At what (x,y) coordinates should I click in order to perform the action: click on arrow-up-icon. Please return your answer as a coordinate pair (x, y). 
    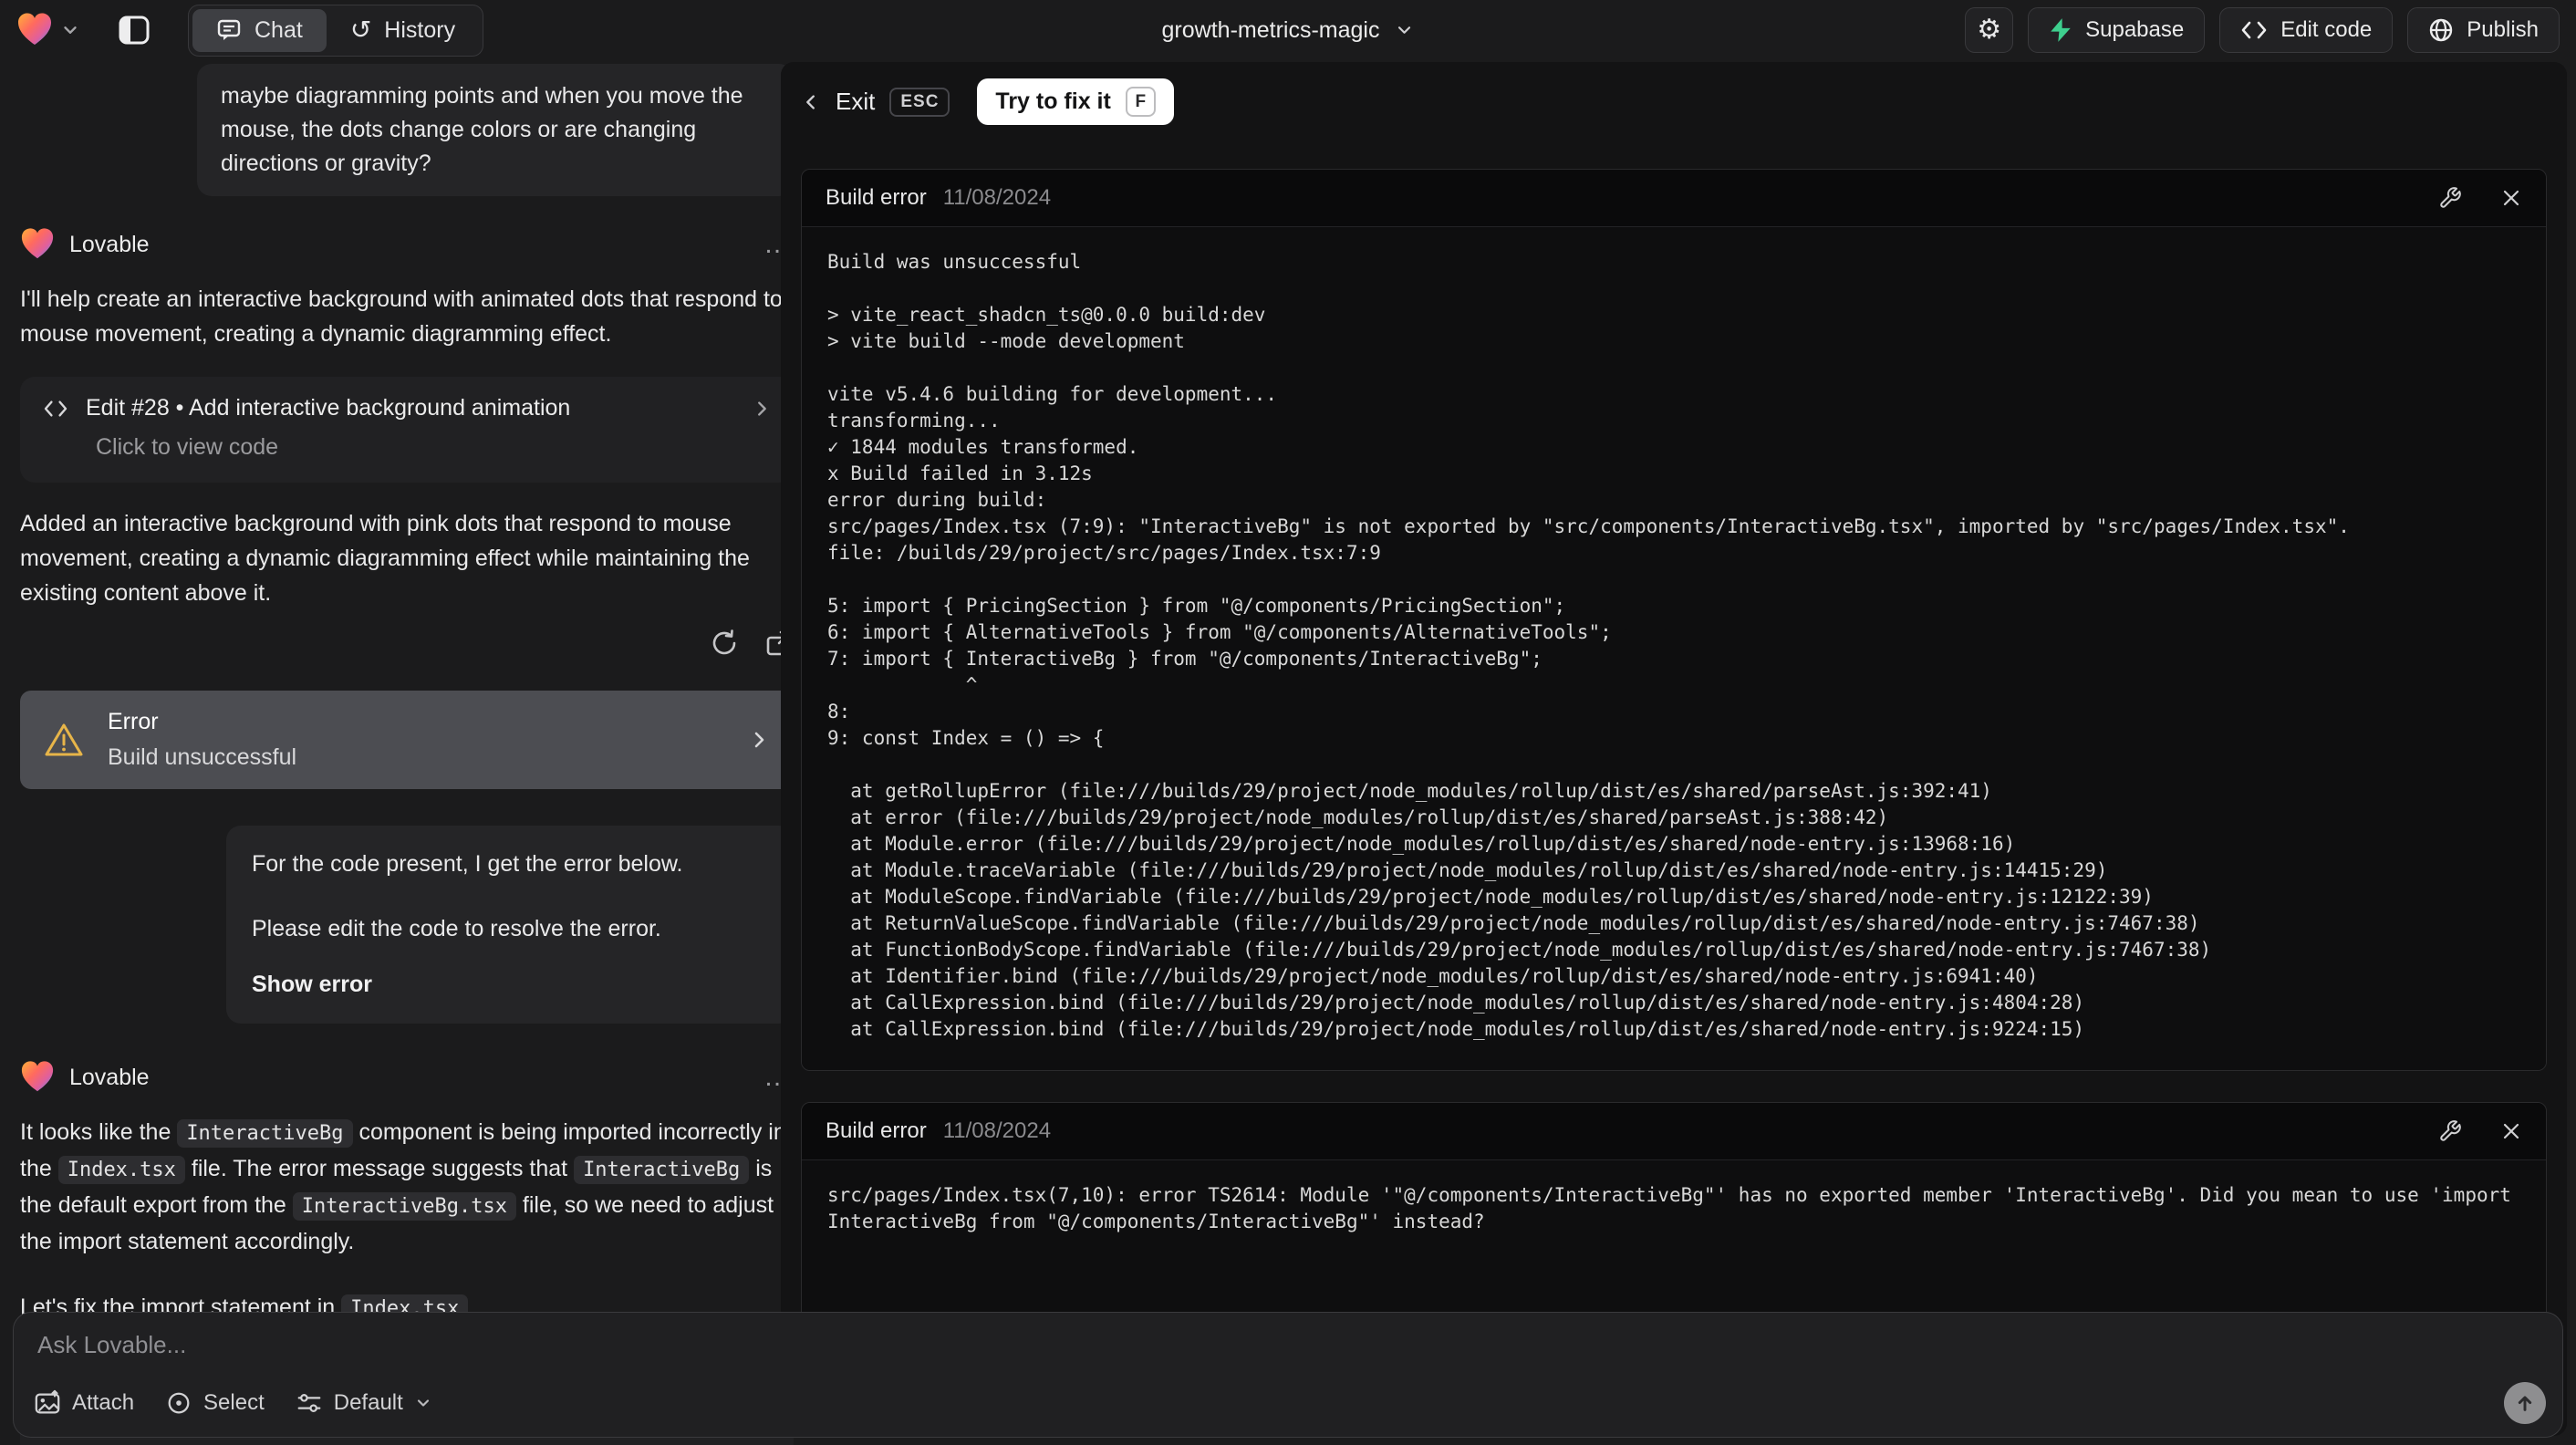
    Looking at the image, I should click on (2525, 1403).